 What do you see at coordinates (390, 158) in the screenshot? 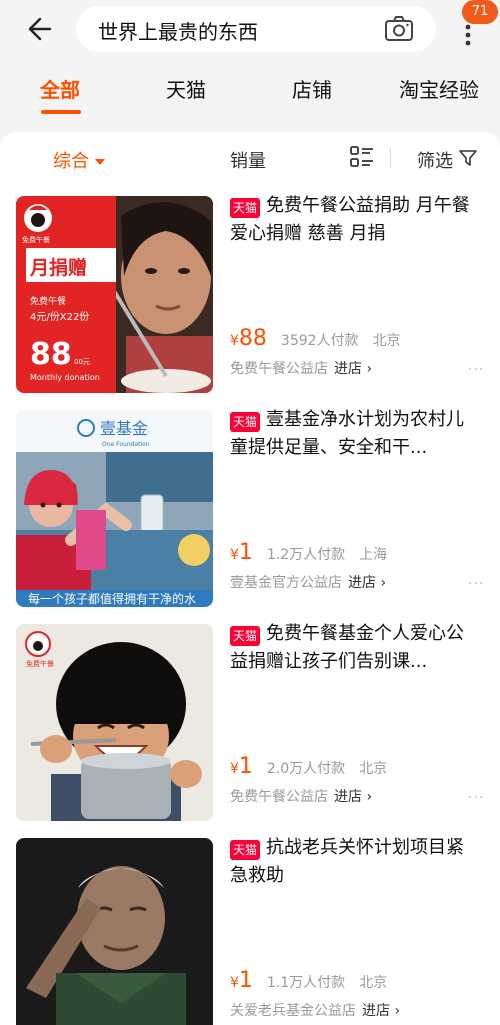
I see `sortbar-divider` at bounding box center [390, 158].